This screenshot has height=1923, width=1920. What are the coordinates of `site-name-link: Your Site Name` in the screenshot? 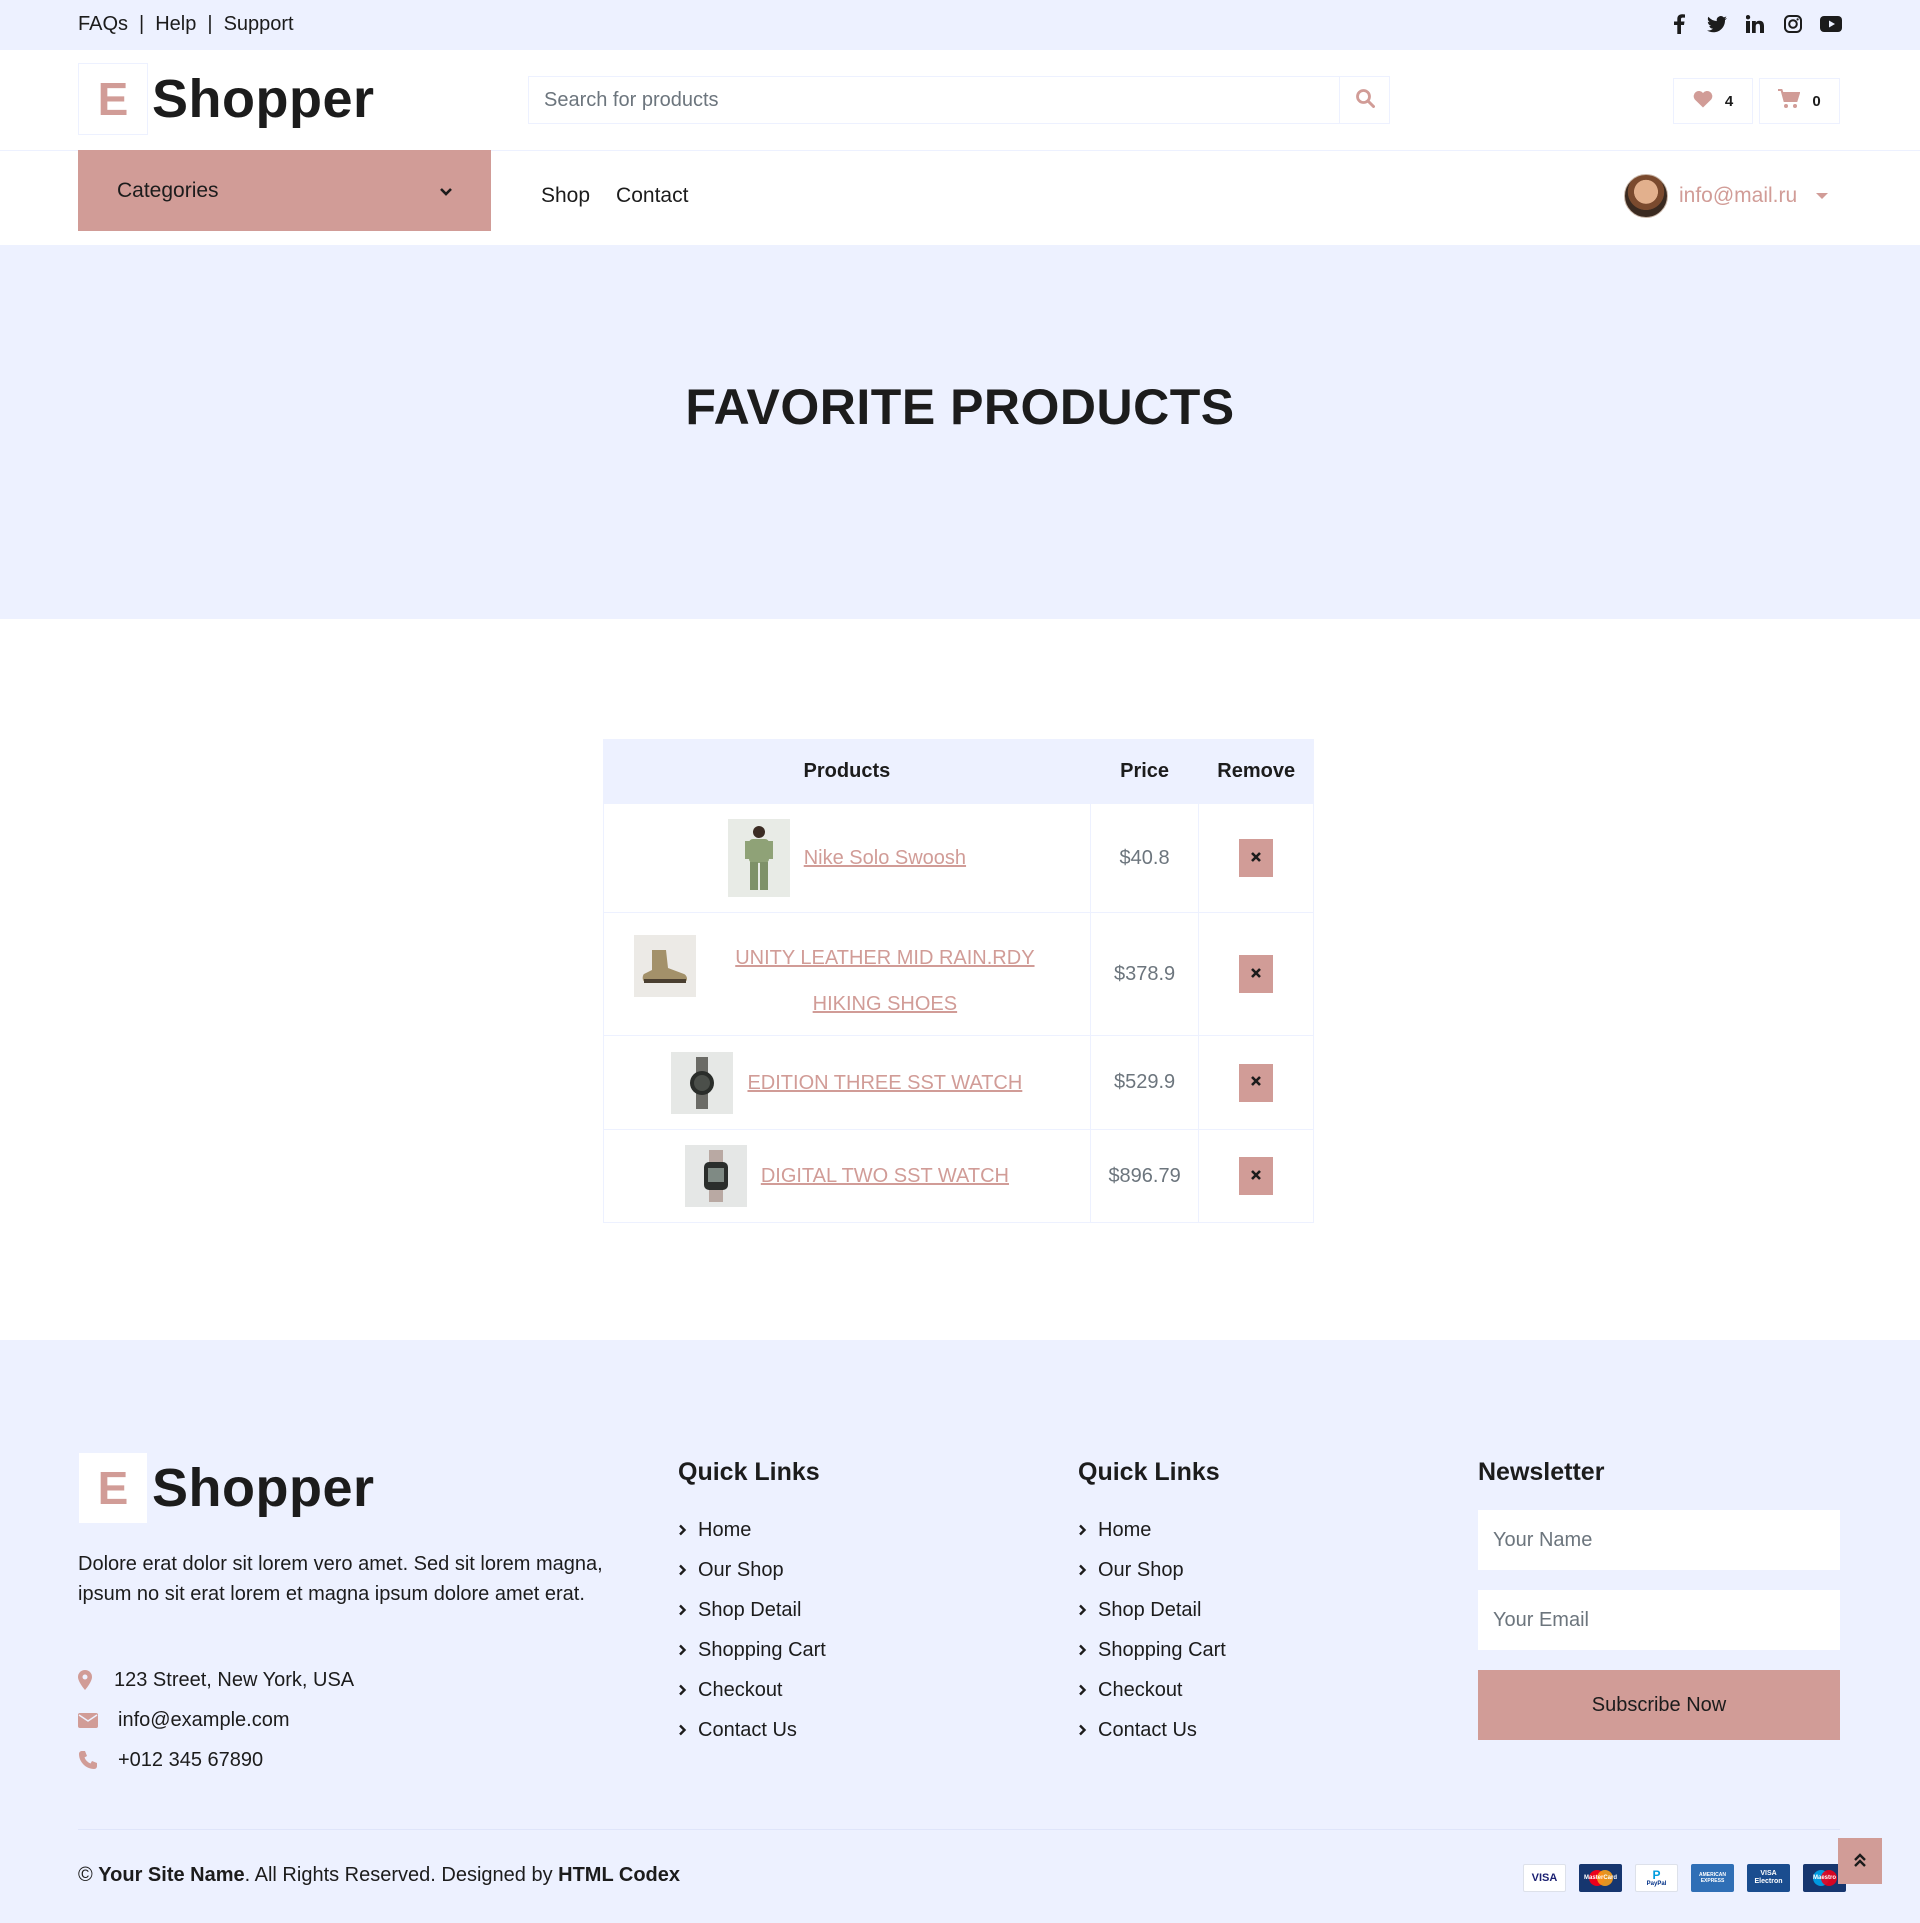 It's located at (171, 1875).